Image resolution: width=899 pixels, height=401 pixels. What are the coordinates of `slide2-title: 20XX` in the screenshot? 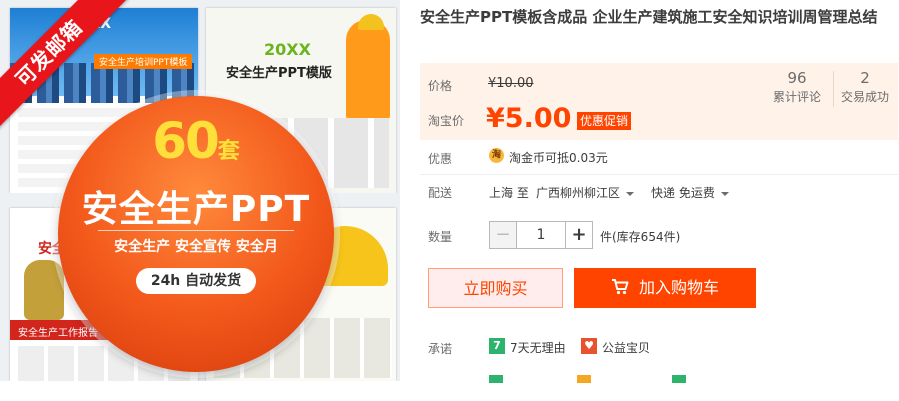 It's located at (287, 49).